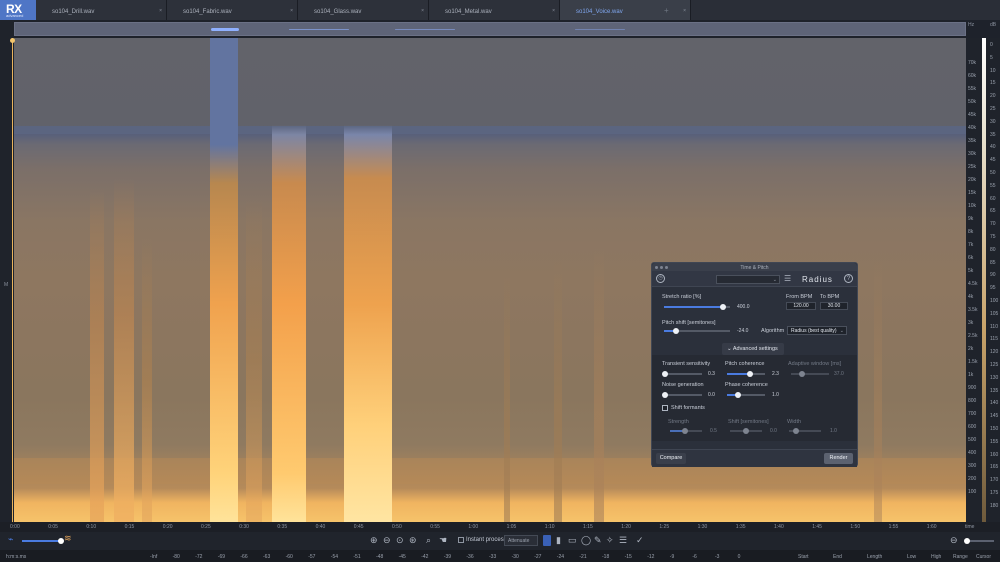 This screenshot has width=1000, height=562. What do you see at coordinates (671, 458) in the screenshot?
I see `compare-button: Compare` at bounding box center [671, 458].